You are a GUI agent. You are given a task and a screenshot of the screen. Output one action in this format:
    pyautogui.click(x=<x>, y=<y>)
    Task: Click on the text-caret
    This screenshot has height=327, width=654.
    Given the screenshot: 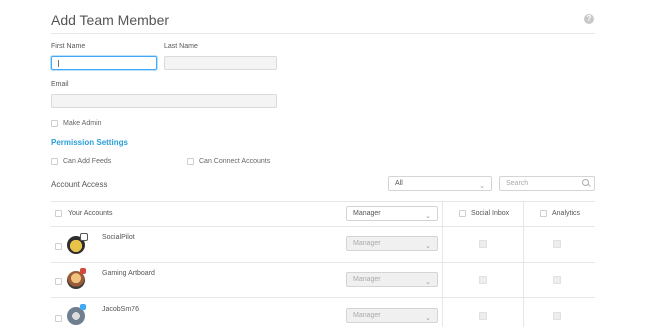 What is the action you would take?
    pyautogui.click(x=58, y=63)
    